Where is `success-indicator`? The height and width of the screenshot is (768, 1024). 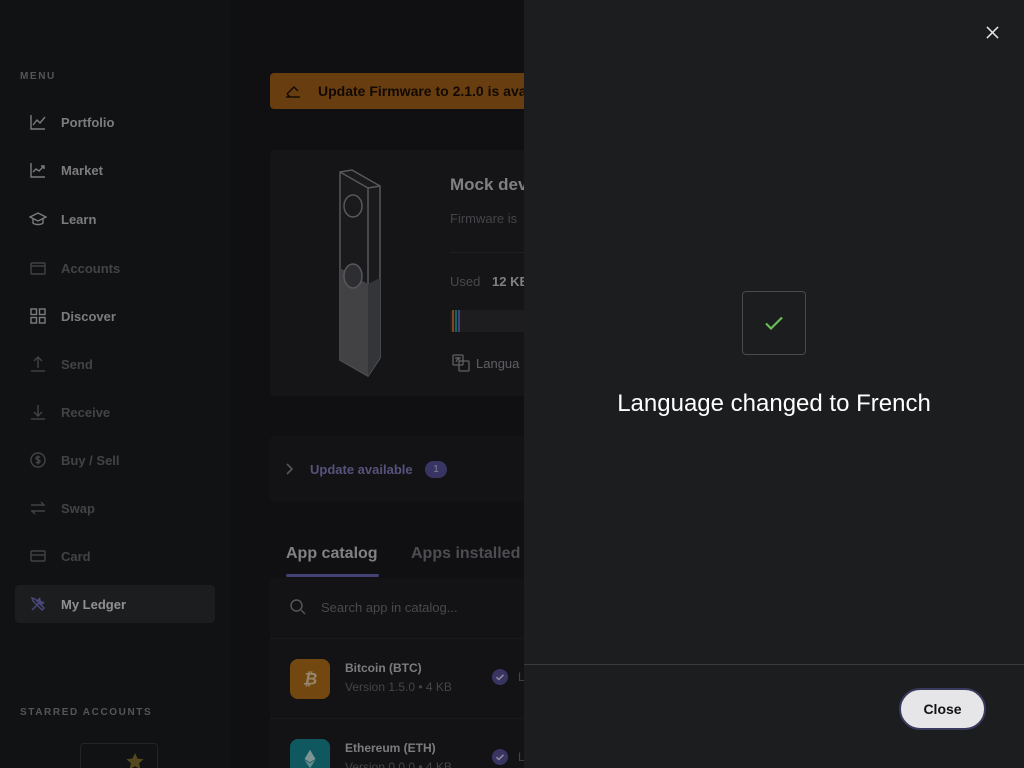 success-indicator is located at coordinates (774, 323).